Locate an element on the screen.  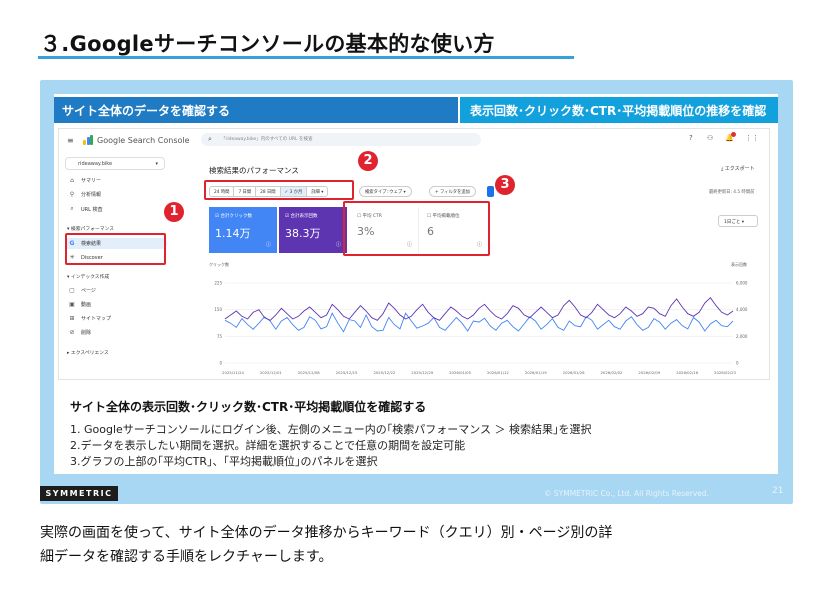
insights-icon: ⚲ is located at coordinates (72, 194).